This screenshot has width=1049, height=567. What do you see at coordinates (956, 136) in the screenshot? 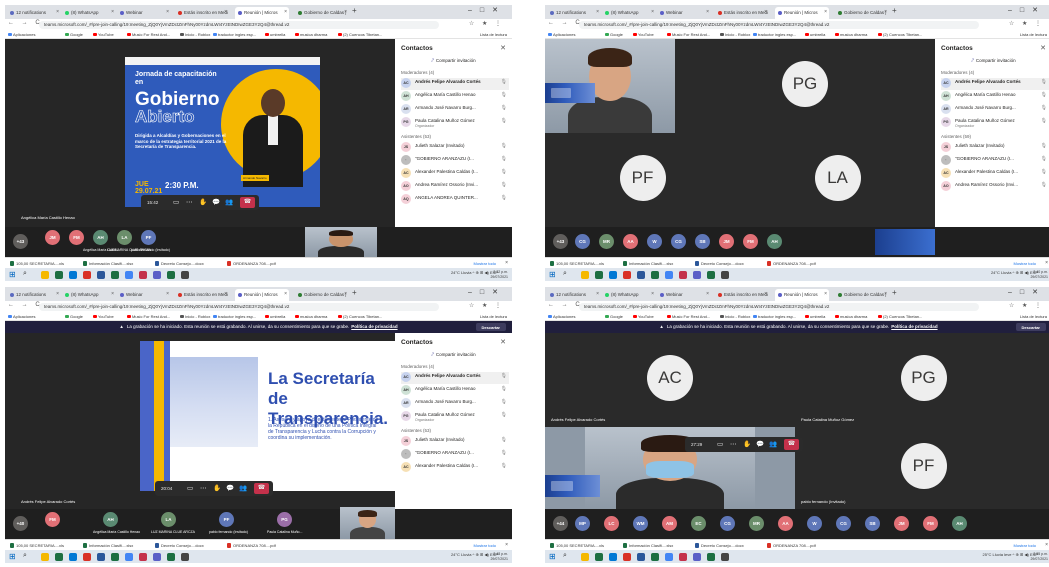
I see `attendees-header: Asistentes (59)` at bounding box center [956, 136].